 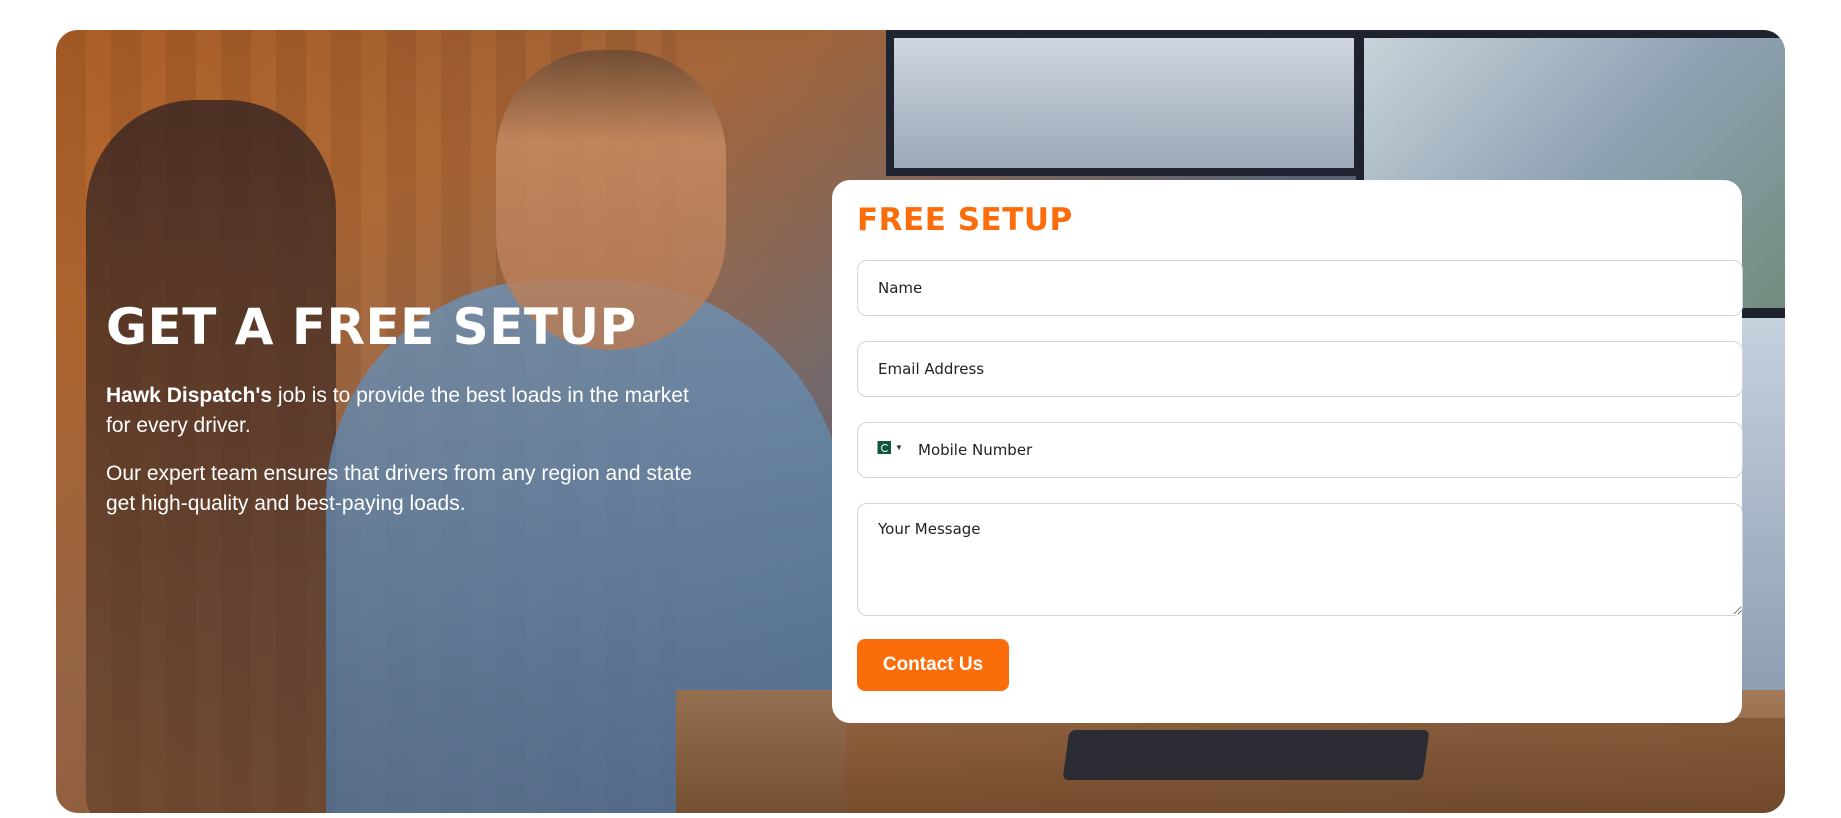 I want to click on message-field-wrapper, so click(x=1300, y=559).